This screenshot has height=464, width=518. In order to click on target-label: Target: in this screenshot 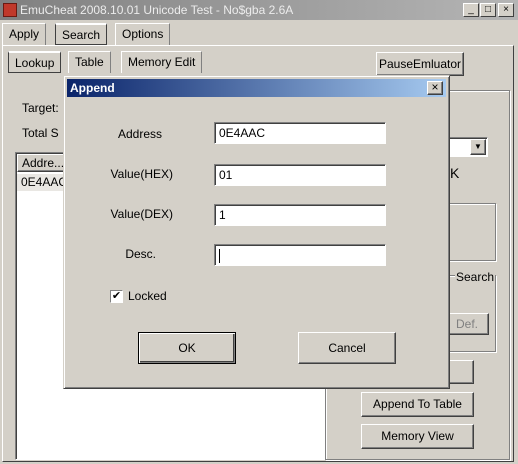, I will do `click(40, 108)`.